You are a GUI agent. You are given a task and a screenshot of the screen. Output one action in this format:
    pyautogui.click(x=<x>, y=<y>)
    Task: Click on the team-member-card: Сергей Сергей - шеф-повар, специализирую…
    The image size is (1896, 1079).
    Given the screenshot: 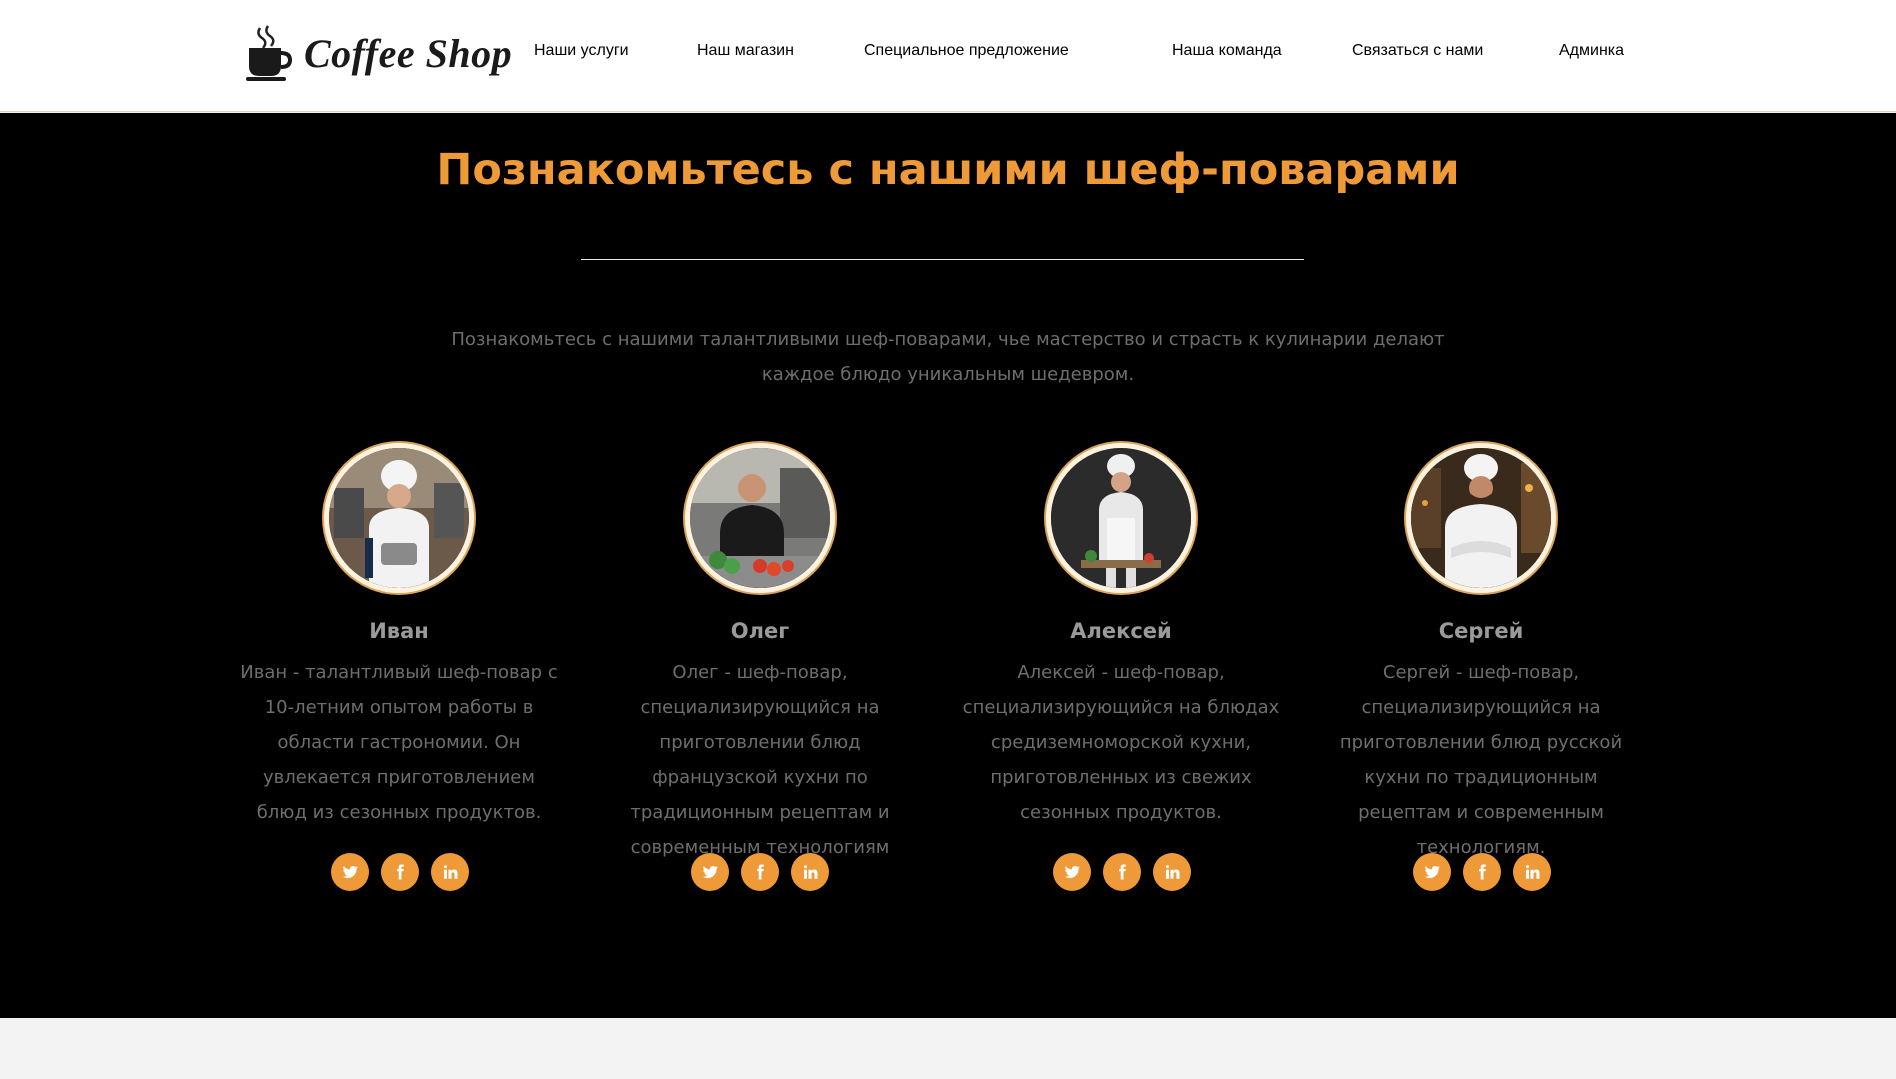 What is the action you would take?
    pyautogui.click(x=1481, y=654)
    